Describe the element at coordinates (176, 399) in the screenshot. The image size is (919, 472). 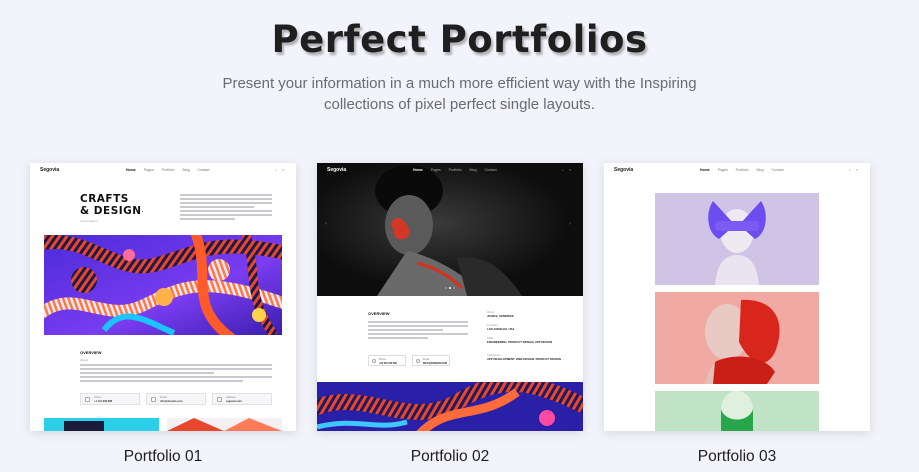
I see `preview-contact-email: Email info@domain.com` at that location.